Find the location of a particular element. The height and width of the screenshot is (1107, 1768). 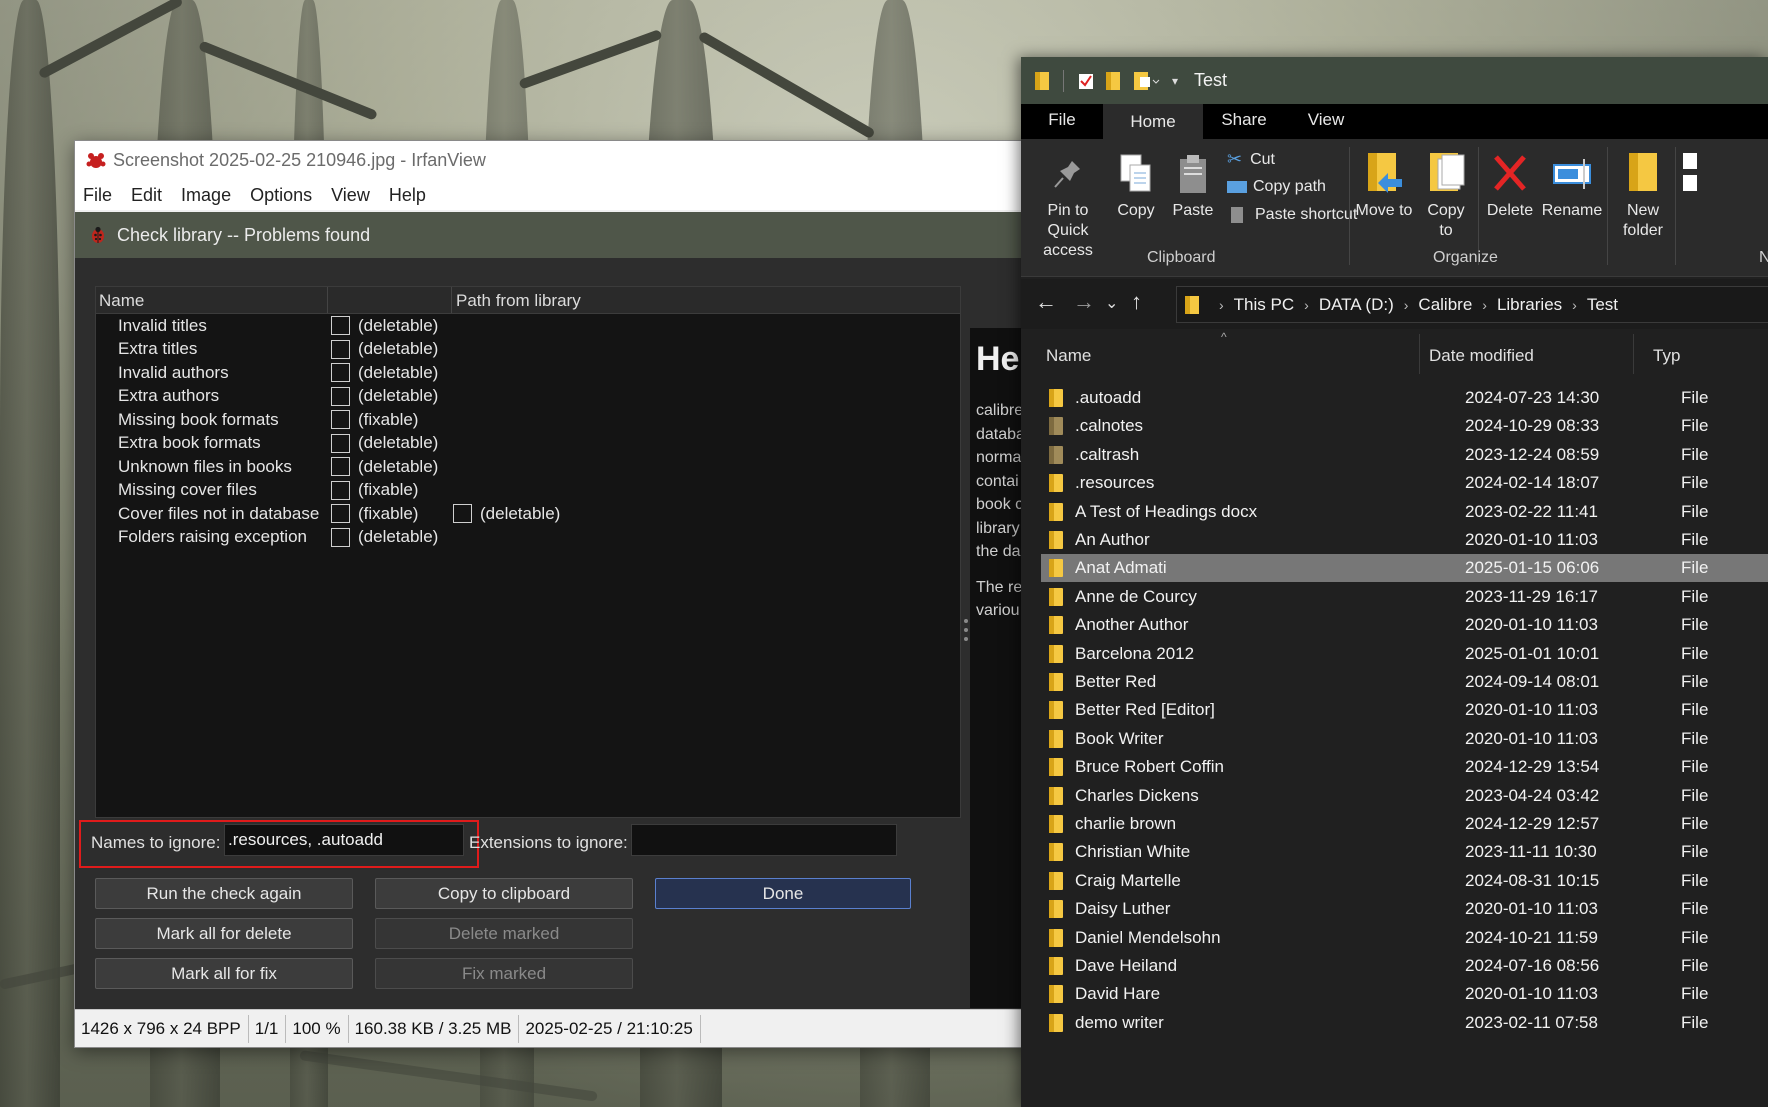

file-row: An Author 2020-01-10 11:03 File is located at coordinates (1404, 540).